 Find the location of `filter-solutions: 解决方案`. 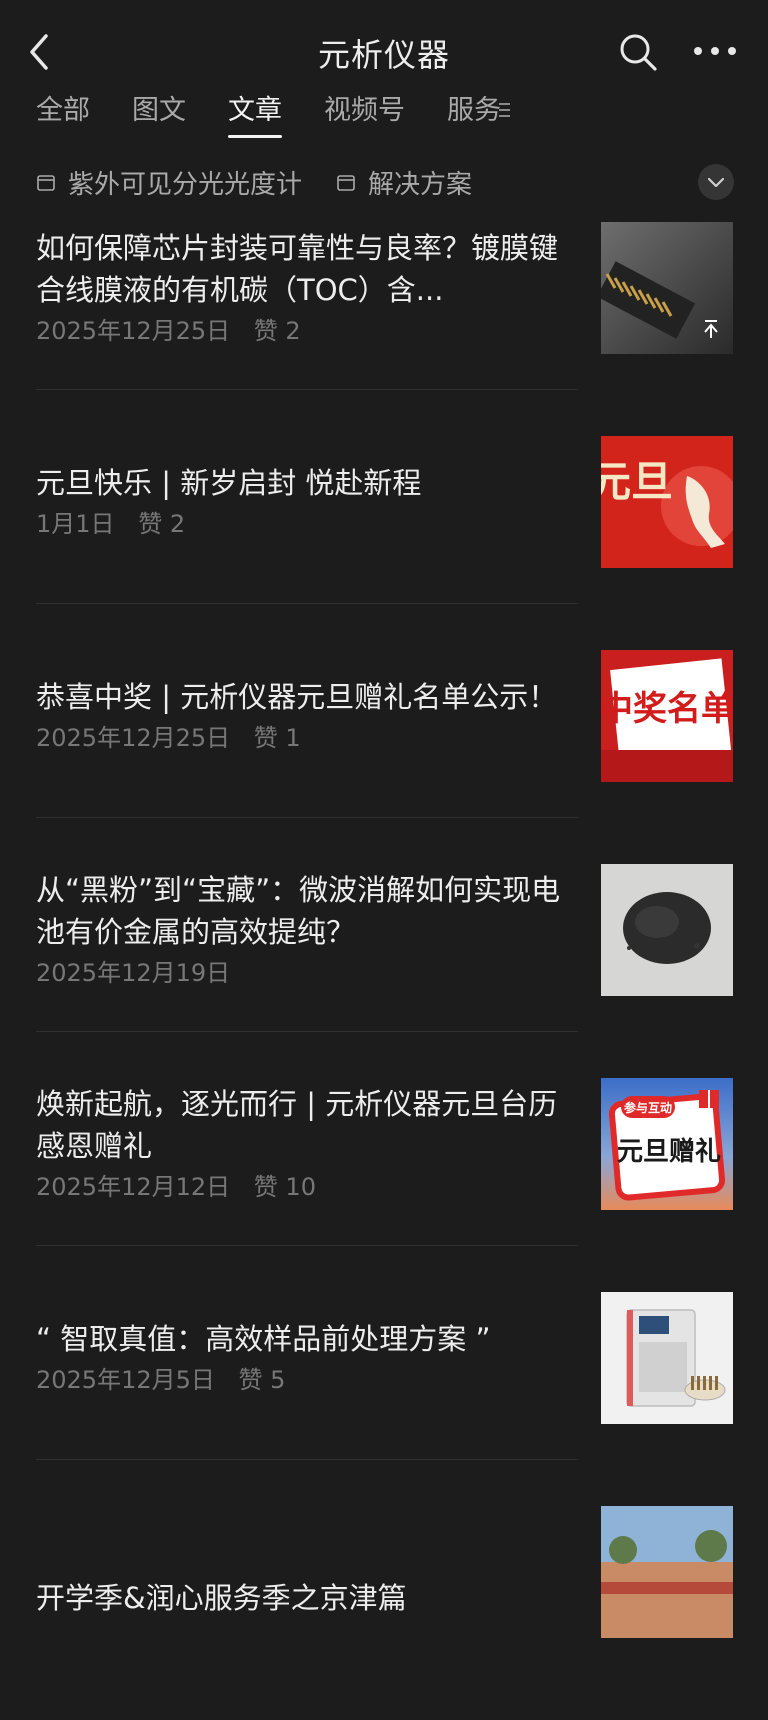

filter-solutions: 解决方案 is located at coordinates (404, 182).